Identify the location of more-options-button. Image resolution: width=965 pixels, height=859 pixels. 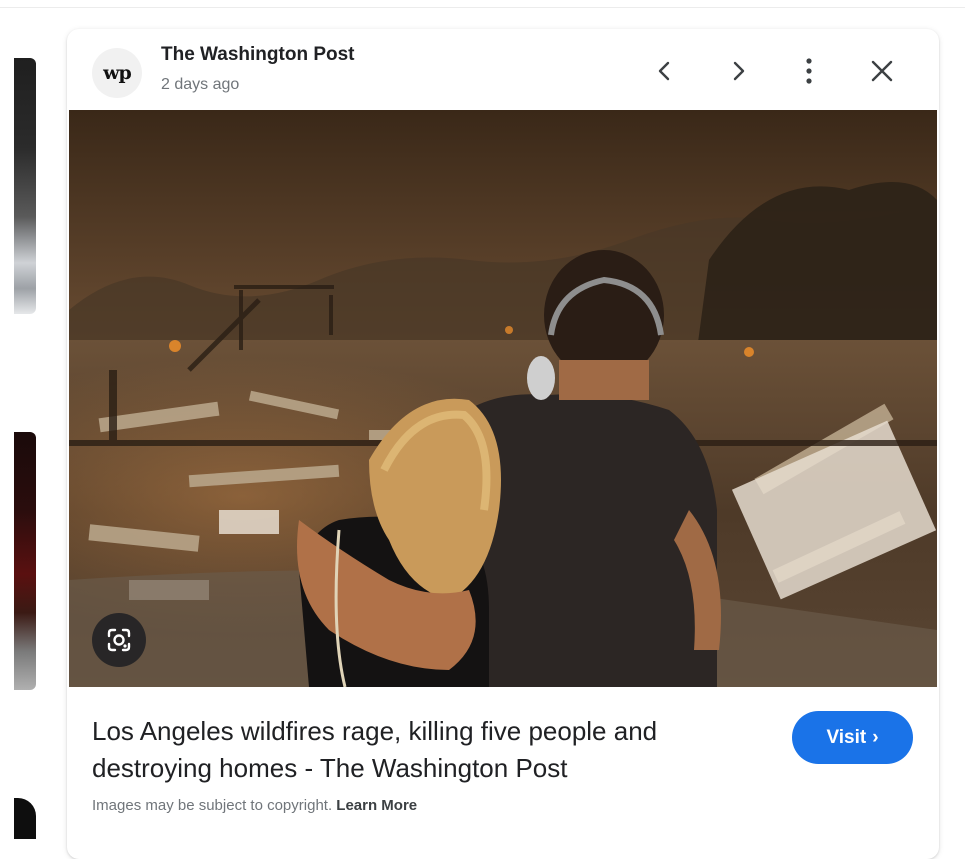
(809, 71).